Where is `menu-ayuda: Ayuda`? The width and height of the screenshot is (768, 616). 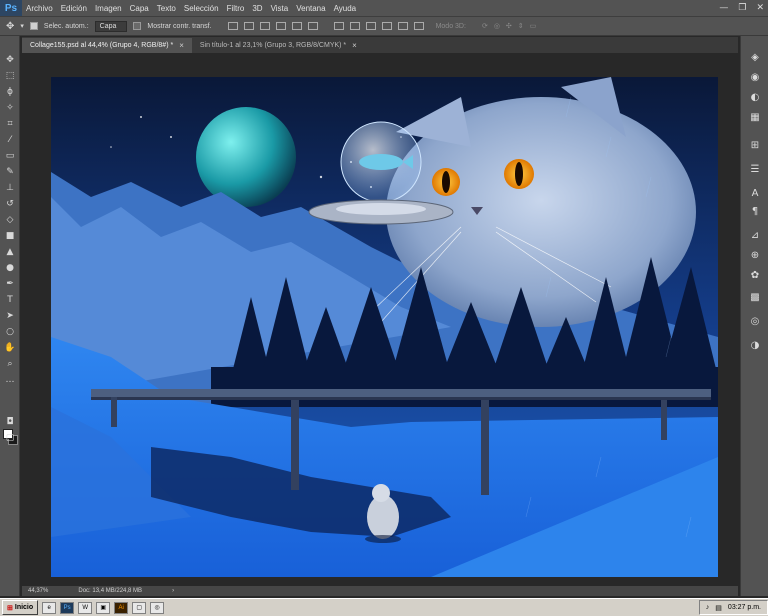
menu-ayuda: Ayuda is located at coordinates (345, 8).